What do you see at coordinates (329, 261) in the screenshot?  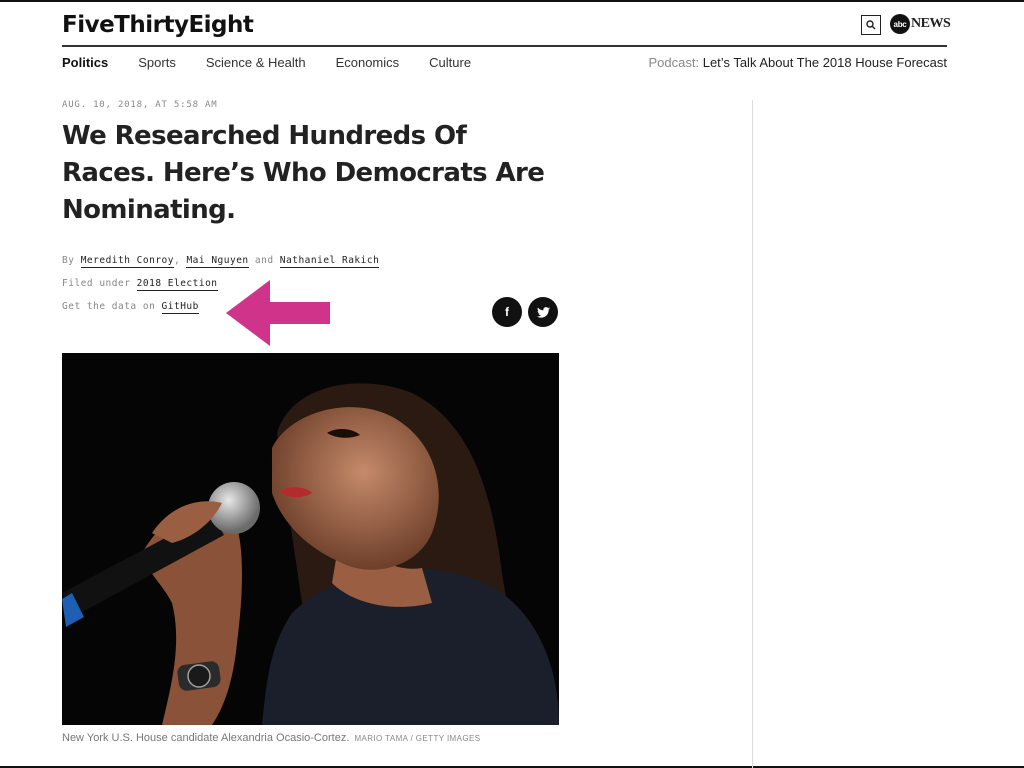 I see `author-link: Nathaniel Rakich` at bounding box center [329, 261].